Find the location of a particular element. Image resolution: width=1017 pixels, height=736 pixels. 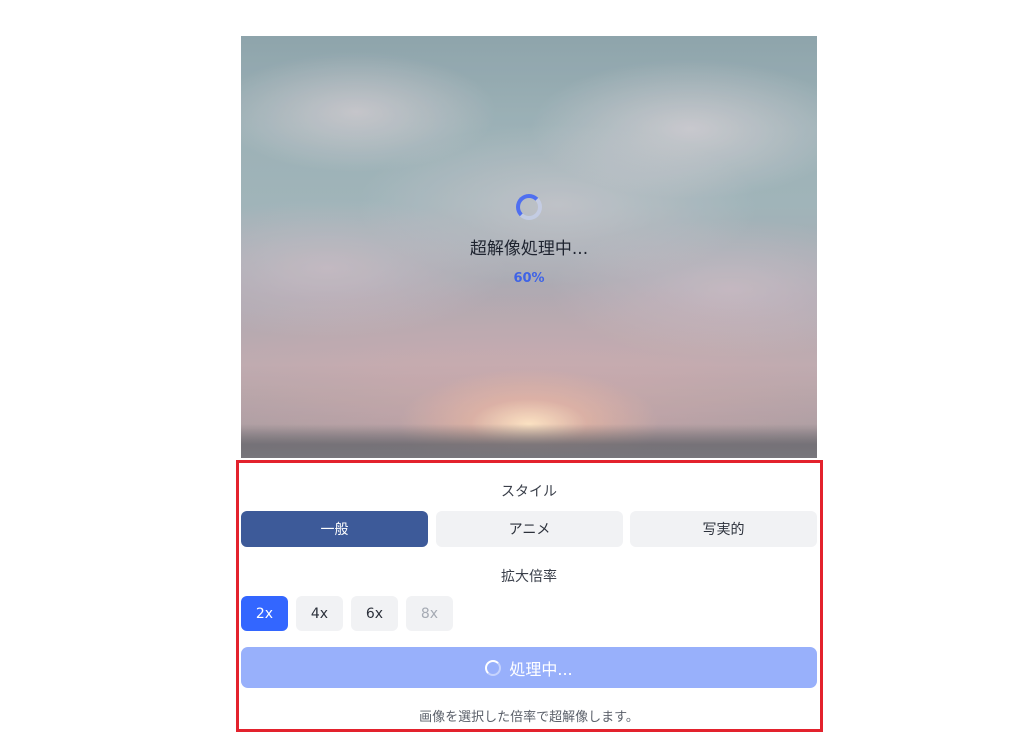

style-option-anime: アニメ is located at coordinates (529, 529).